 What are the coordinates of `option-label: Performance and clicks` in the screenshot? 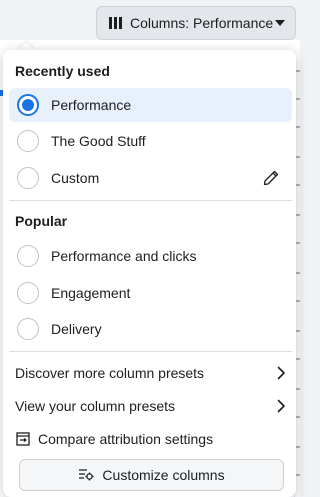 It's located at (124, 256).